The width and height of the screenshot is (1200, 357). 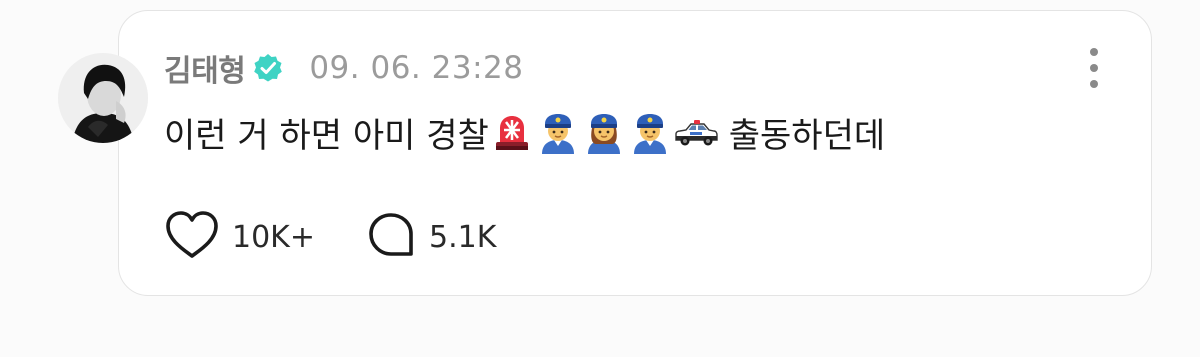 What do you see at coordinates (604, 132) in the screenshot?
I see `police-officer-woman-icon` at bounding box center [604, 132].